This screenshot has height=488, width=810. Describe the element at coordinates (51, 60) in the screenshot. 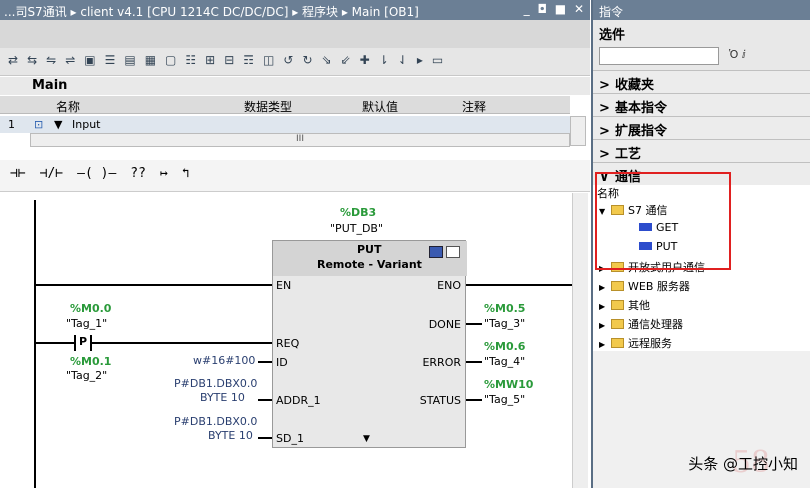

I see `toolbar-icon-2: ⇋` at that location.